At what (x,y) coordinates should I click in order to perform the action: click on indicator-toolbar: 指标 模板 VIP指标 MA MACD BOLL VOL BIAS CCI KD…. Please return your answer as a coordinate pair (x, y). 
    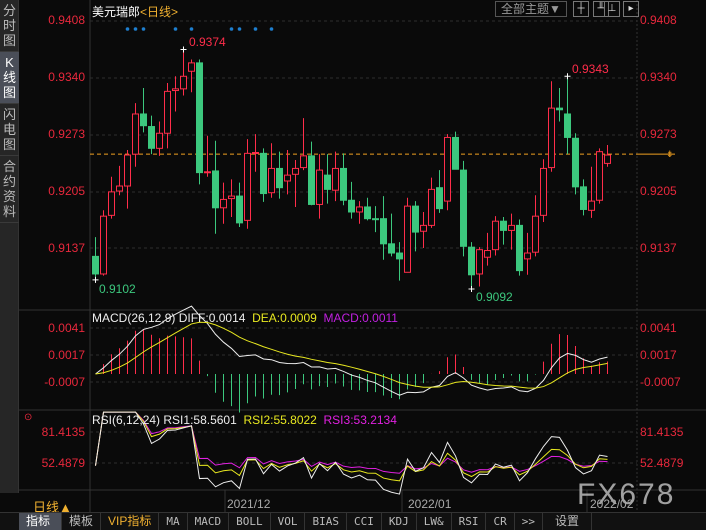
    Looking at the image, I should click on (353, 521).